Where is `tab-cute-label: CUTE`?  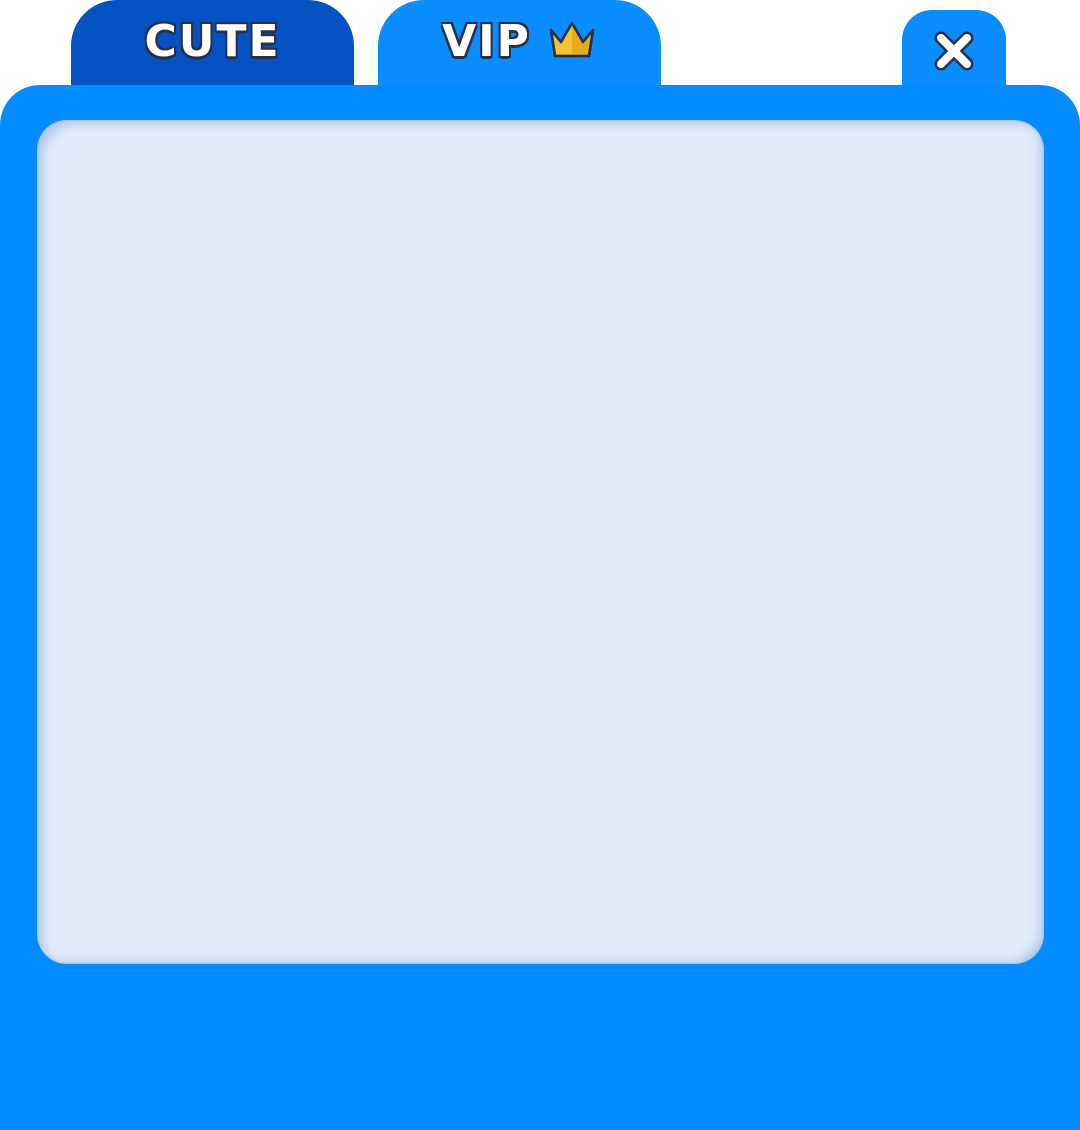
tab-cute-label: CUTE is located at coordinates (212, 41).